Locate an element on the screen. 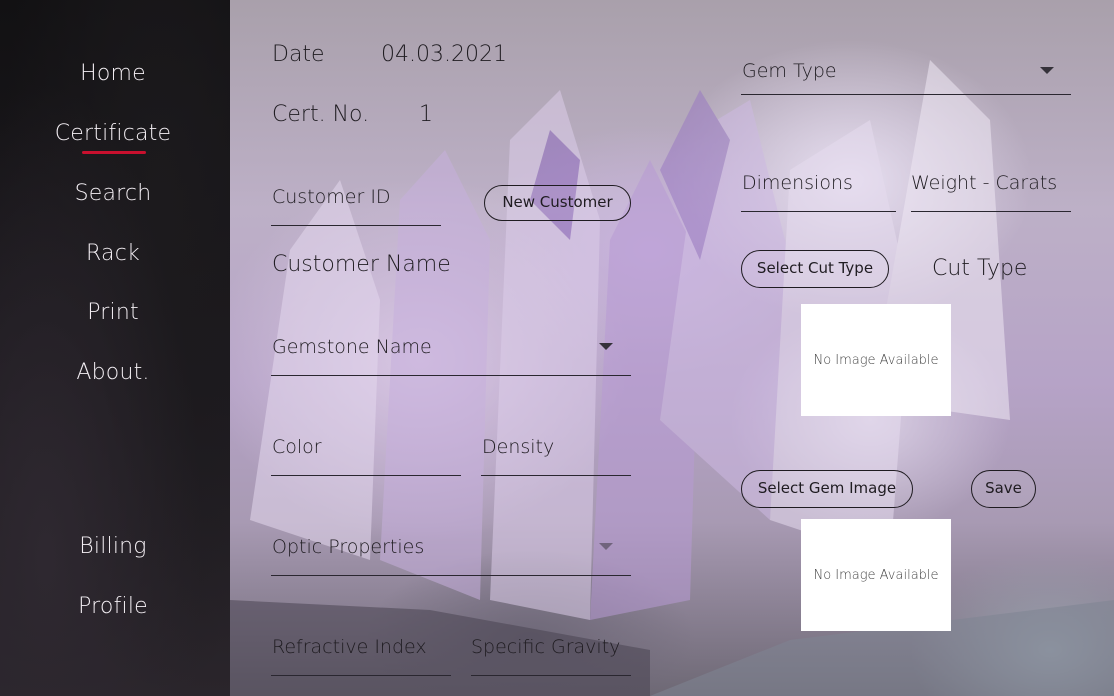  gem-type-select: Gem Type is located at coordinates (789, 71).